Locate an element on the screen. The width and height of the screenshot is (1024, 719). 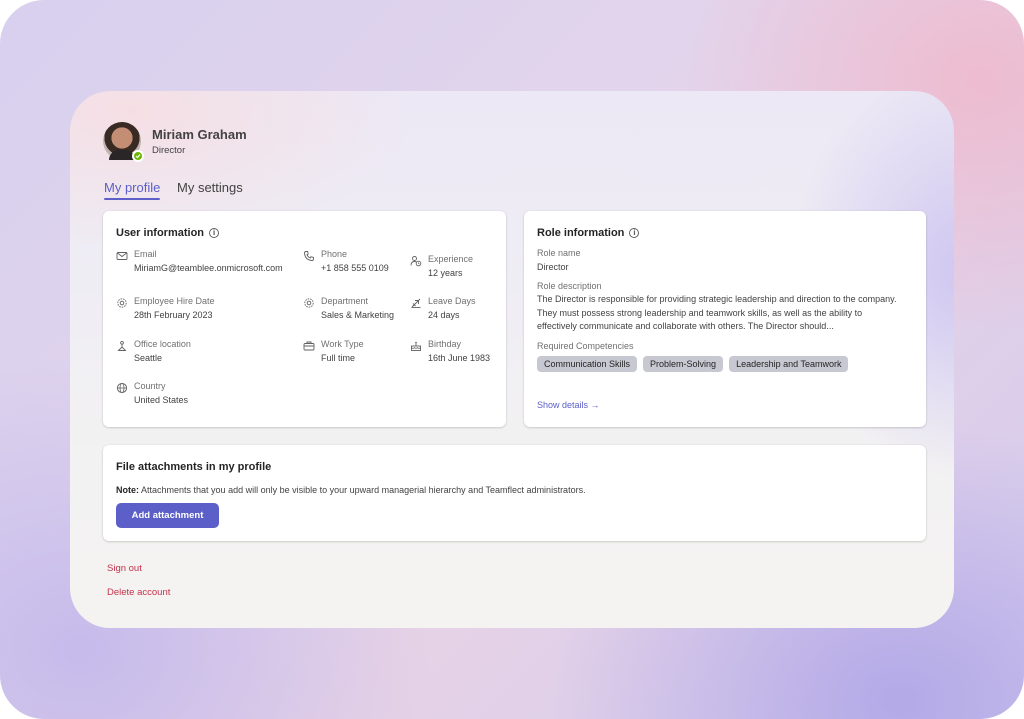
field-label: Email is located at coordinates (145, 254).